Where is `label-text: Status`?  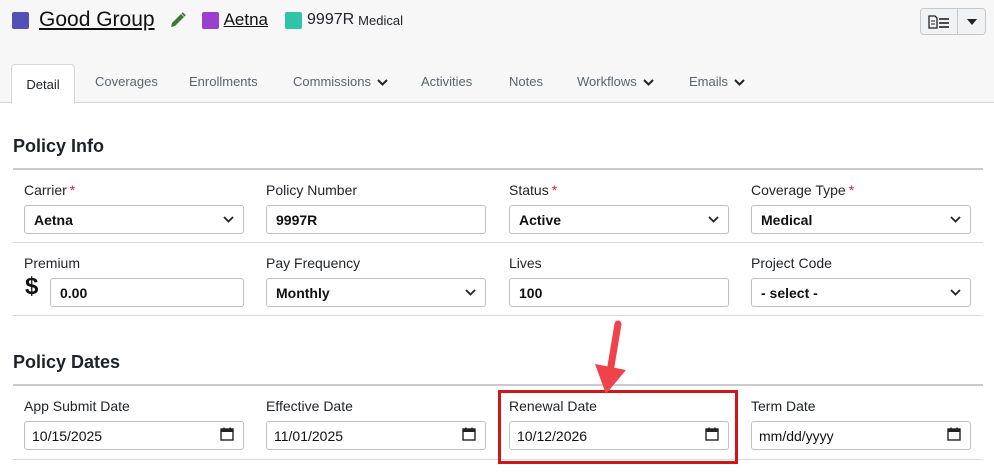
label-text: Status is located at coordinates (529, 190).